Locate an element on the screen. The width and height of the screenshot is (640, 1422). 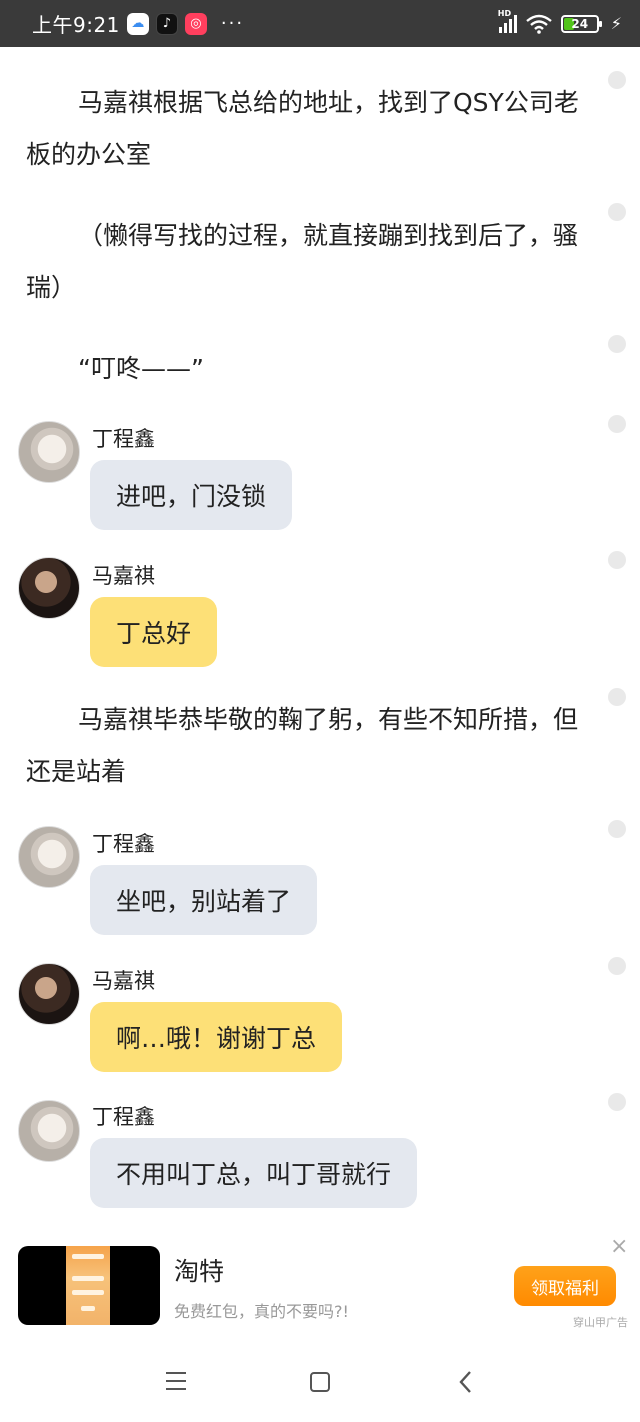
narration-paragraph: “叮咚——” is located at coordinates (141, 368).